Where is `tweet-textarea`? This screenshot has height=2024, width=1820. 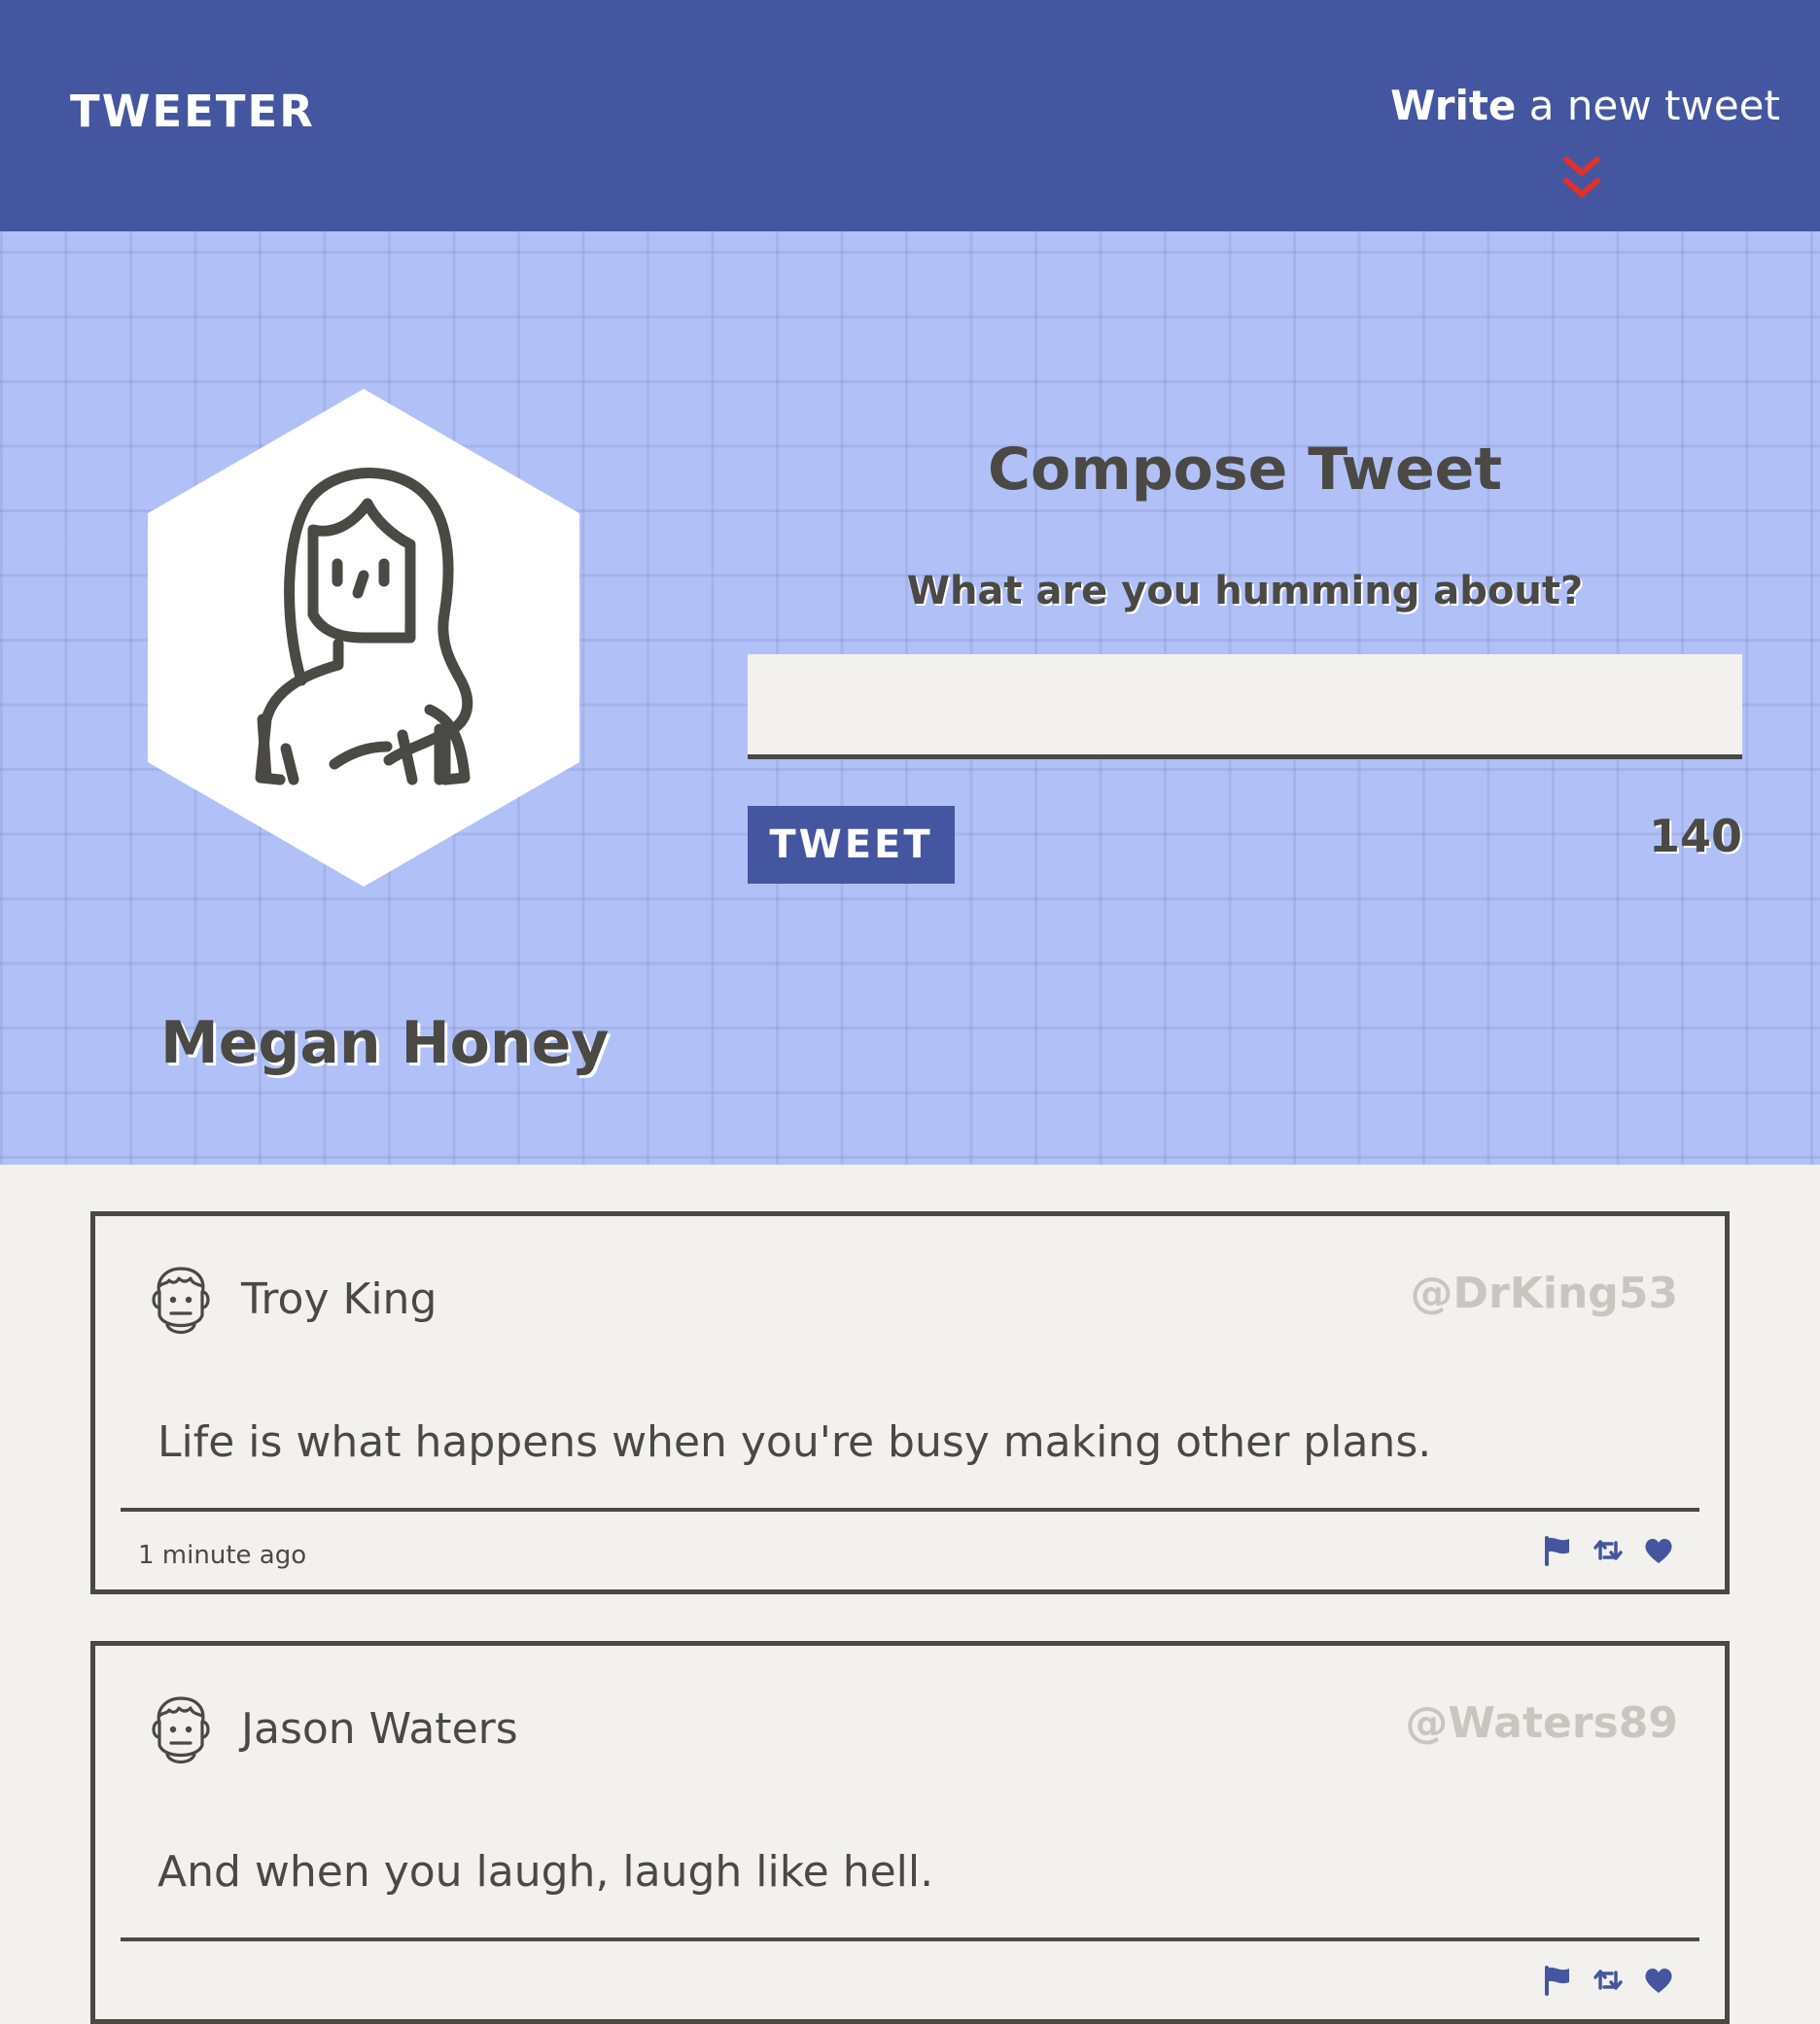
tweet-textarea is located at coordinates (1245, 706).